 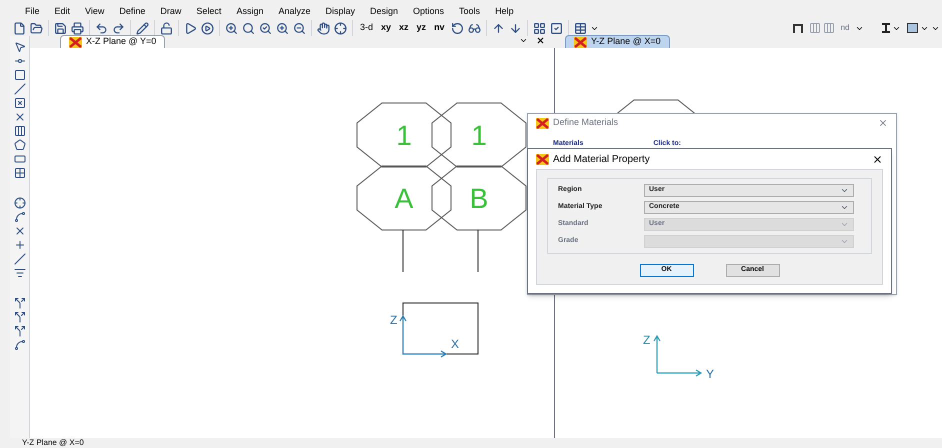 I want to click on axis-label: X, so click(x=455, y=344).